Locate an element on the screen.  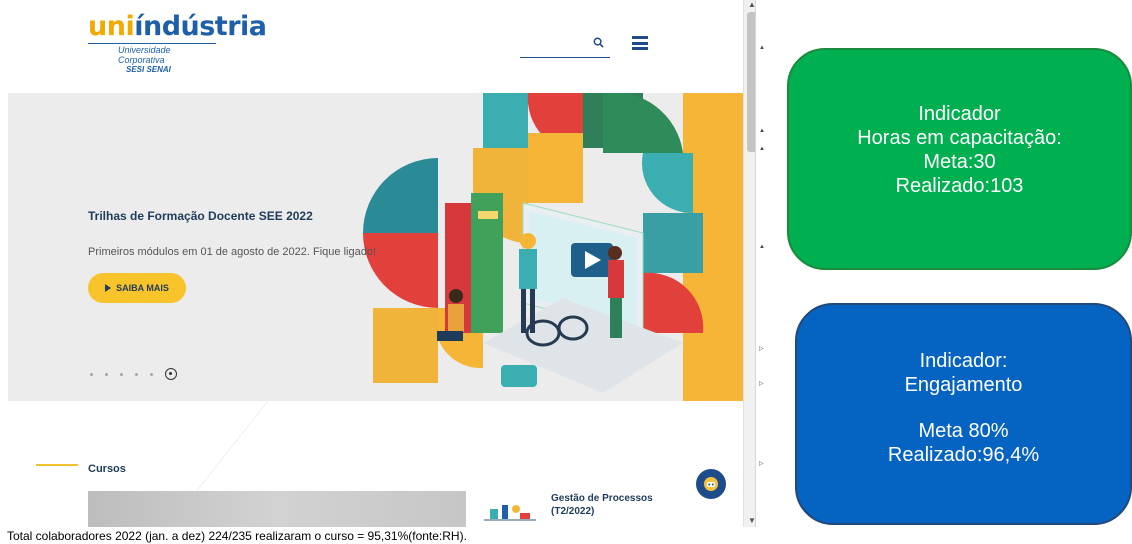
logo-divider is located at coordinates (152, 43).